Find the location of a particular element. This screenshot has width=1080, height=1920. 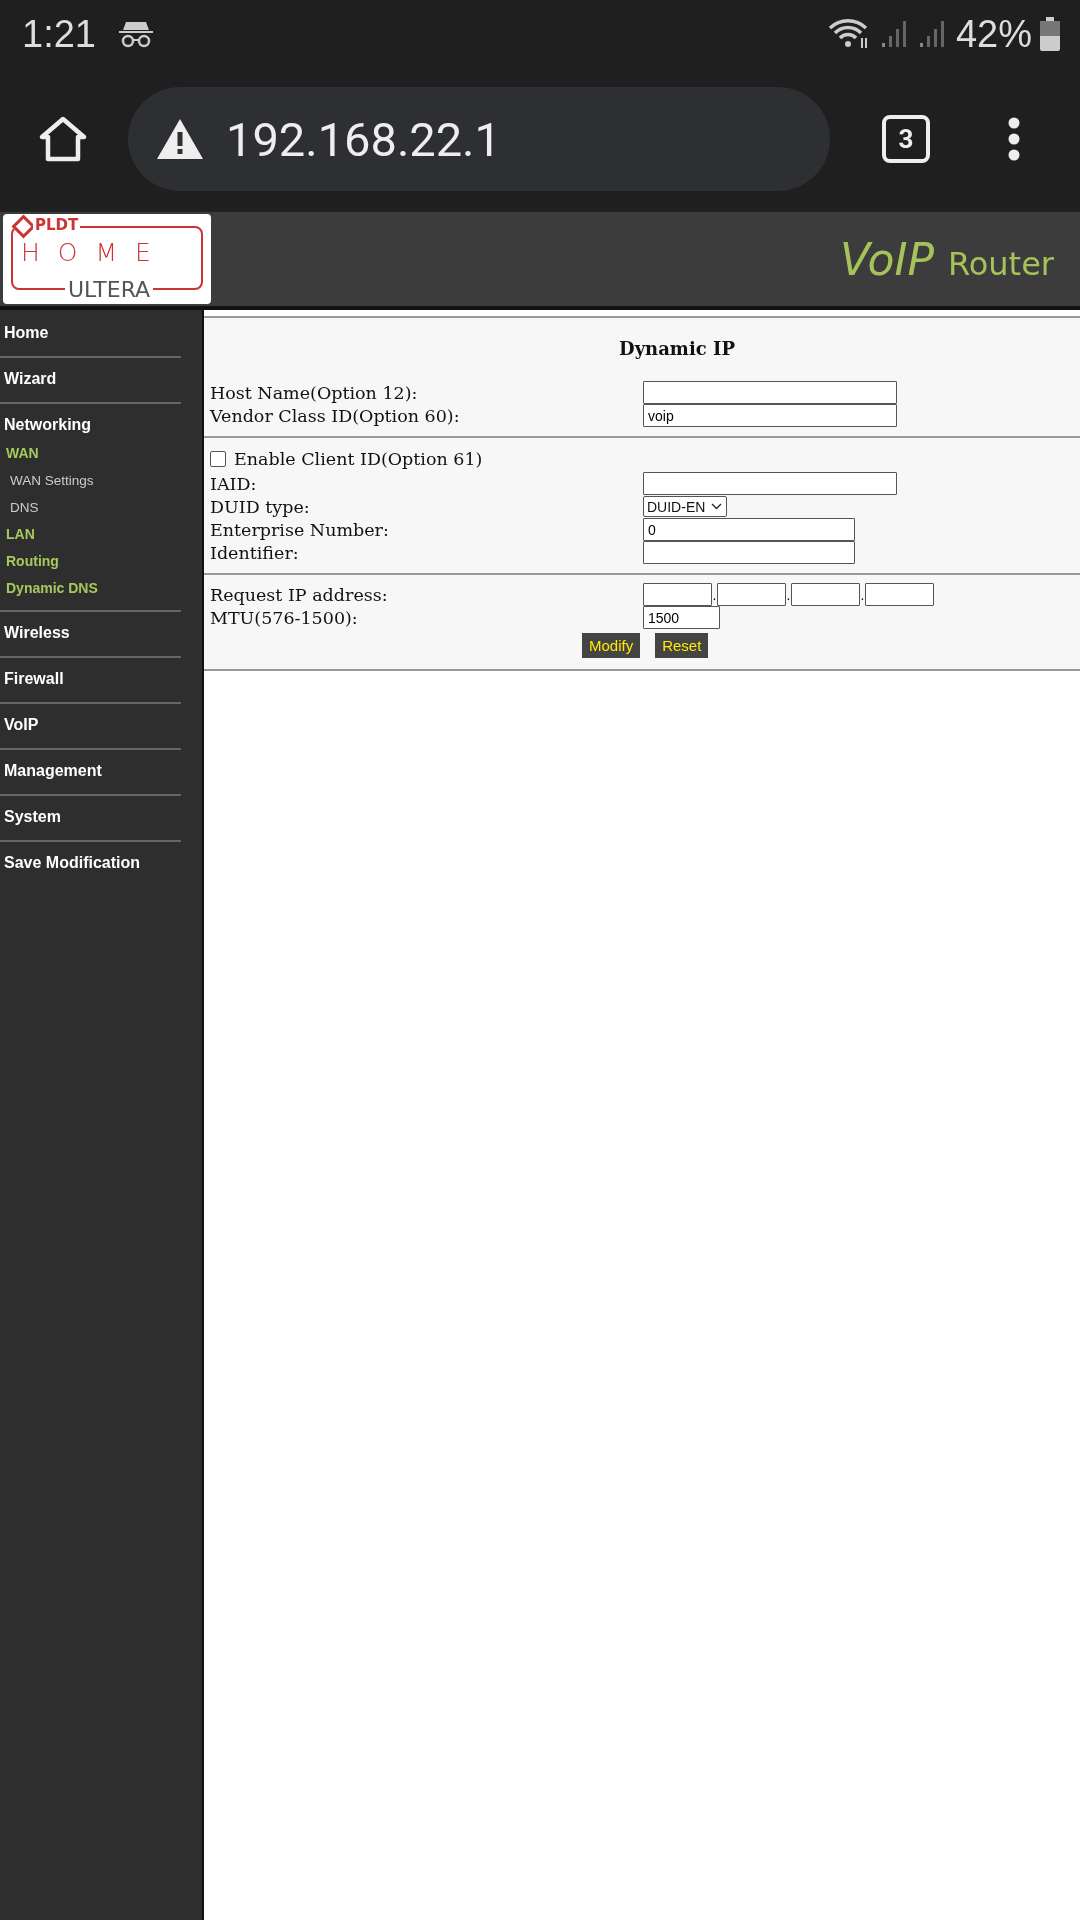

caret-icon is located at coordinates (717, 506).